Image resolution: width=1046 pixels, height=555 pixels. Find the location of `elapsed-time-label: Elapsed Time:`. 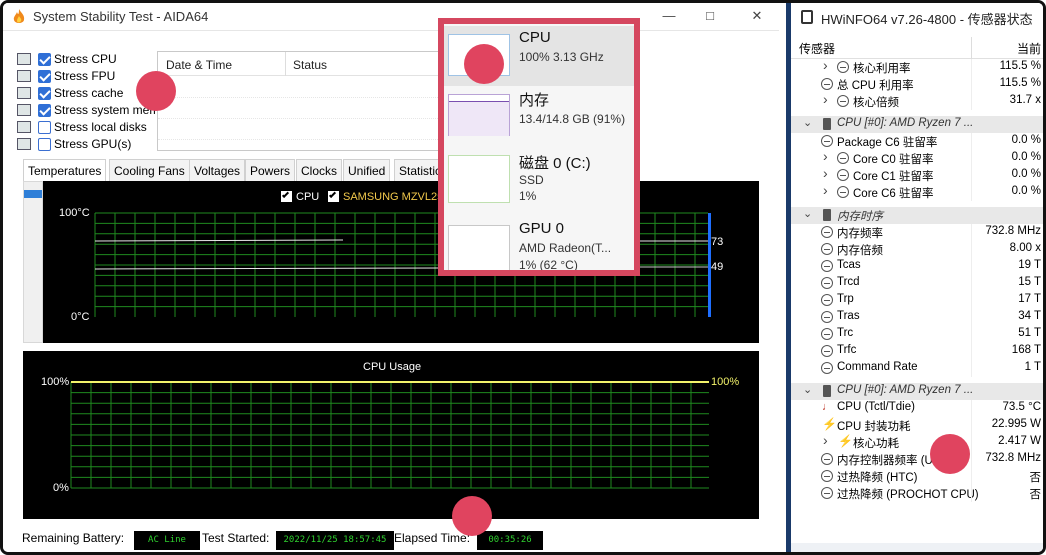

elapsed-time-label: Elapsed Time: is located at coordinates (432, 538).